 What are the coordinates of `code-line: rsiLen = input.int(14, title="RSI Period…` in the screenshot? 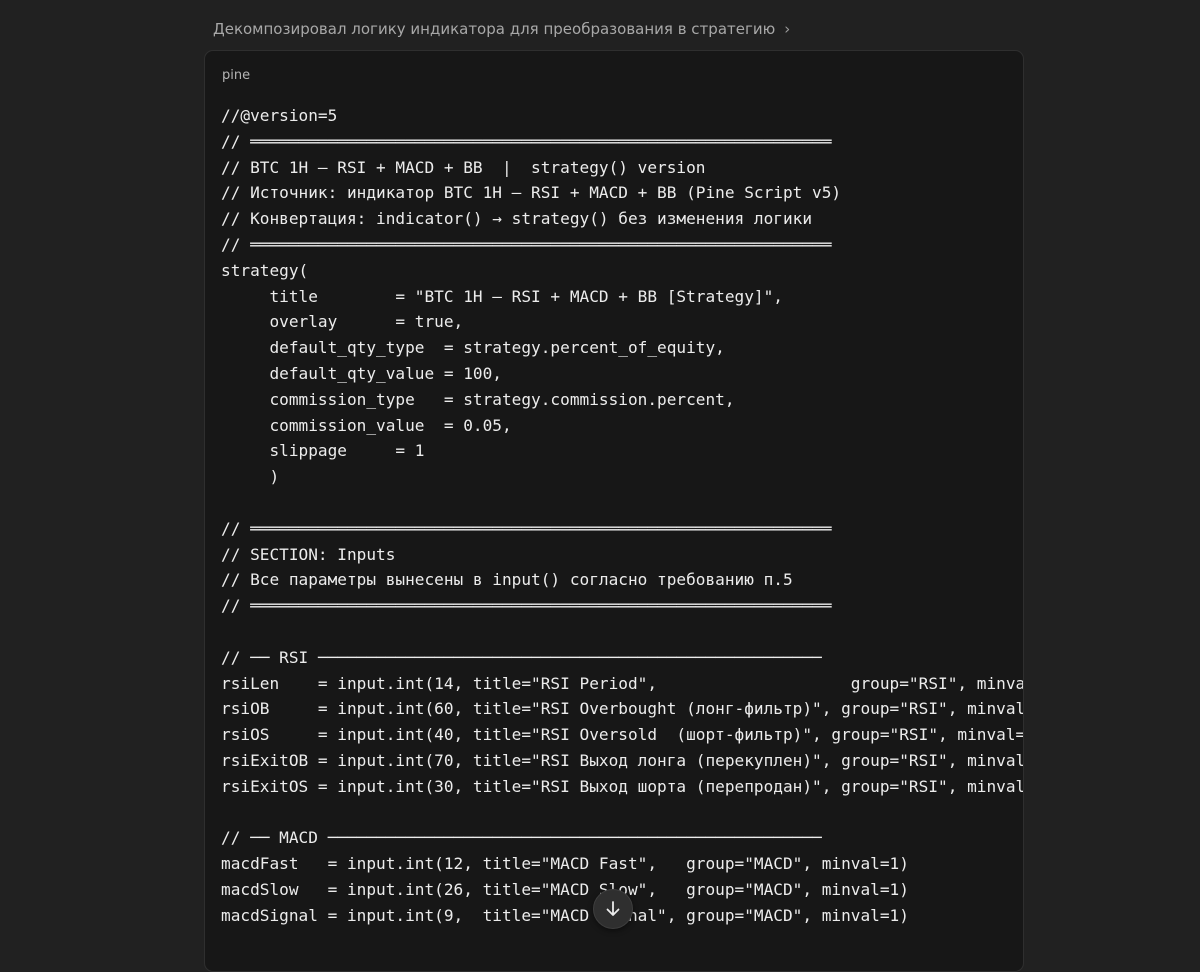 It's located at (622, 683).